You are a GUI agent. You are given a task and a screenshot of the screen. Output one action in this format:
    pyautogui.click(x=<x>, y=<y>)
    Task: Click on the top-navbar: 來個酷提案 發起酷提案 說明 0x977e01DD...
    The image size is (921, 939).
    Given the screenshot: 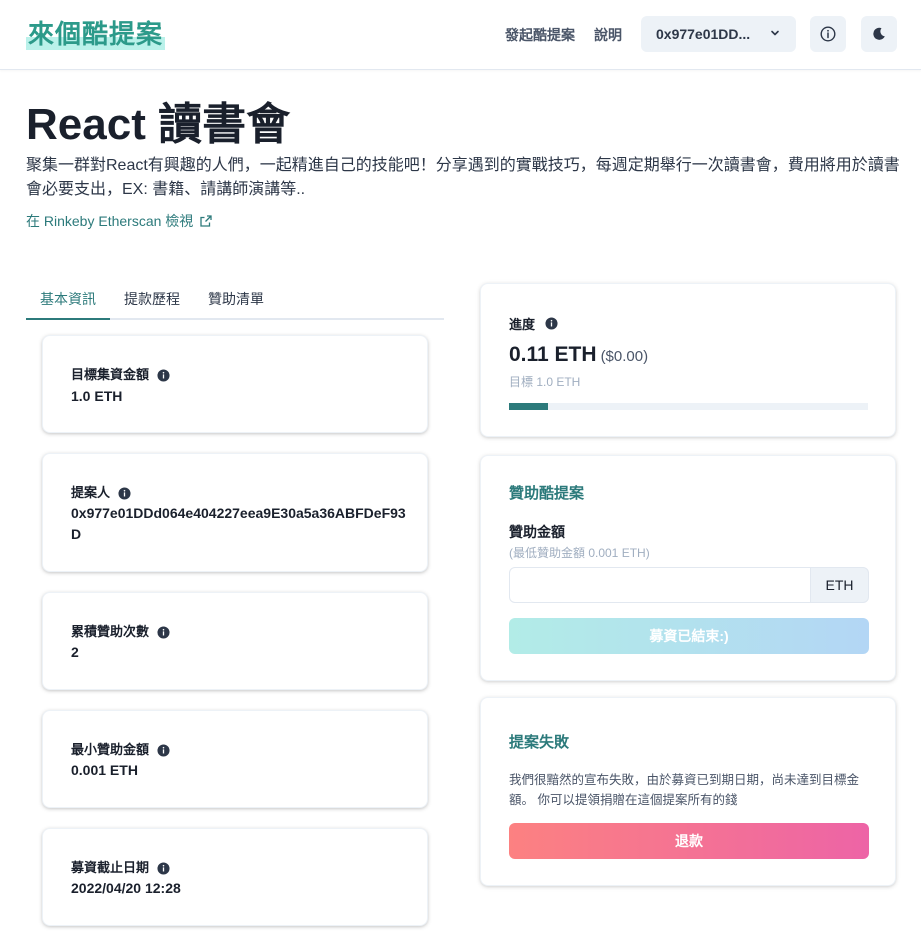 What is the action you would take?
    pyautogui.click(x=460, y=35)
    